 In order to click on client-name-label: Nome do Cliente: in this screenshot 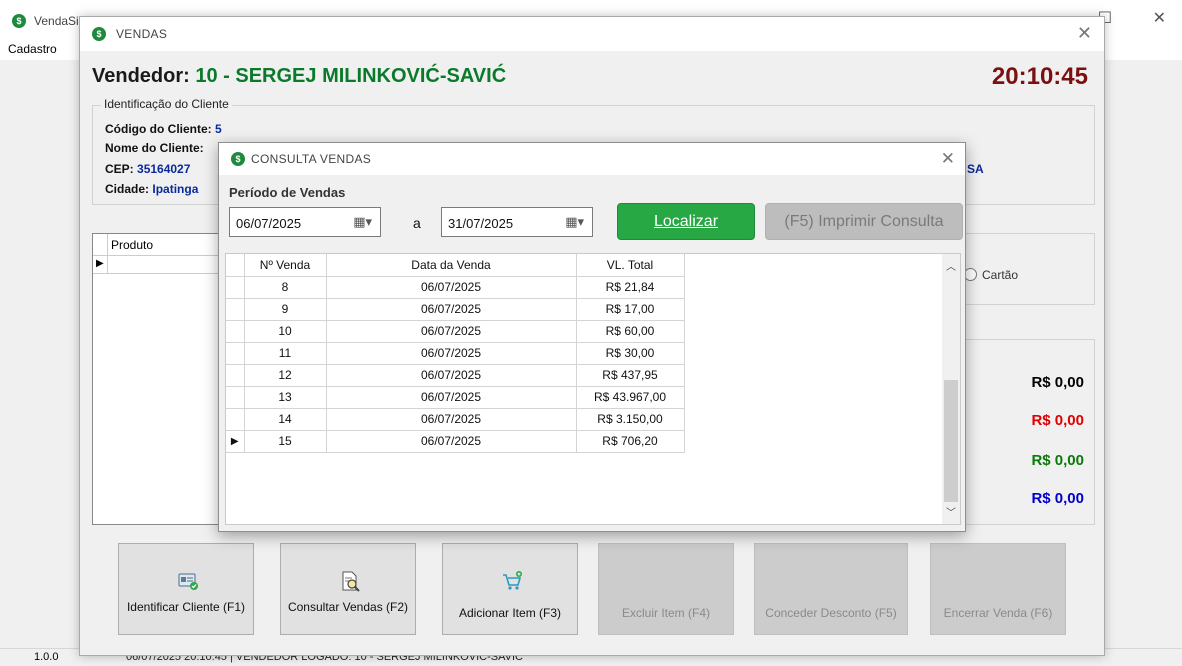, I will do `click(154, 148)`.